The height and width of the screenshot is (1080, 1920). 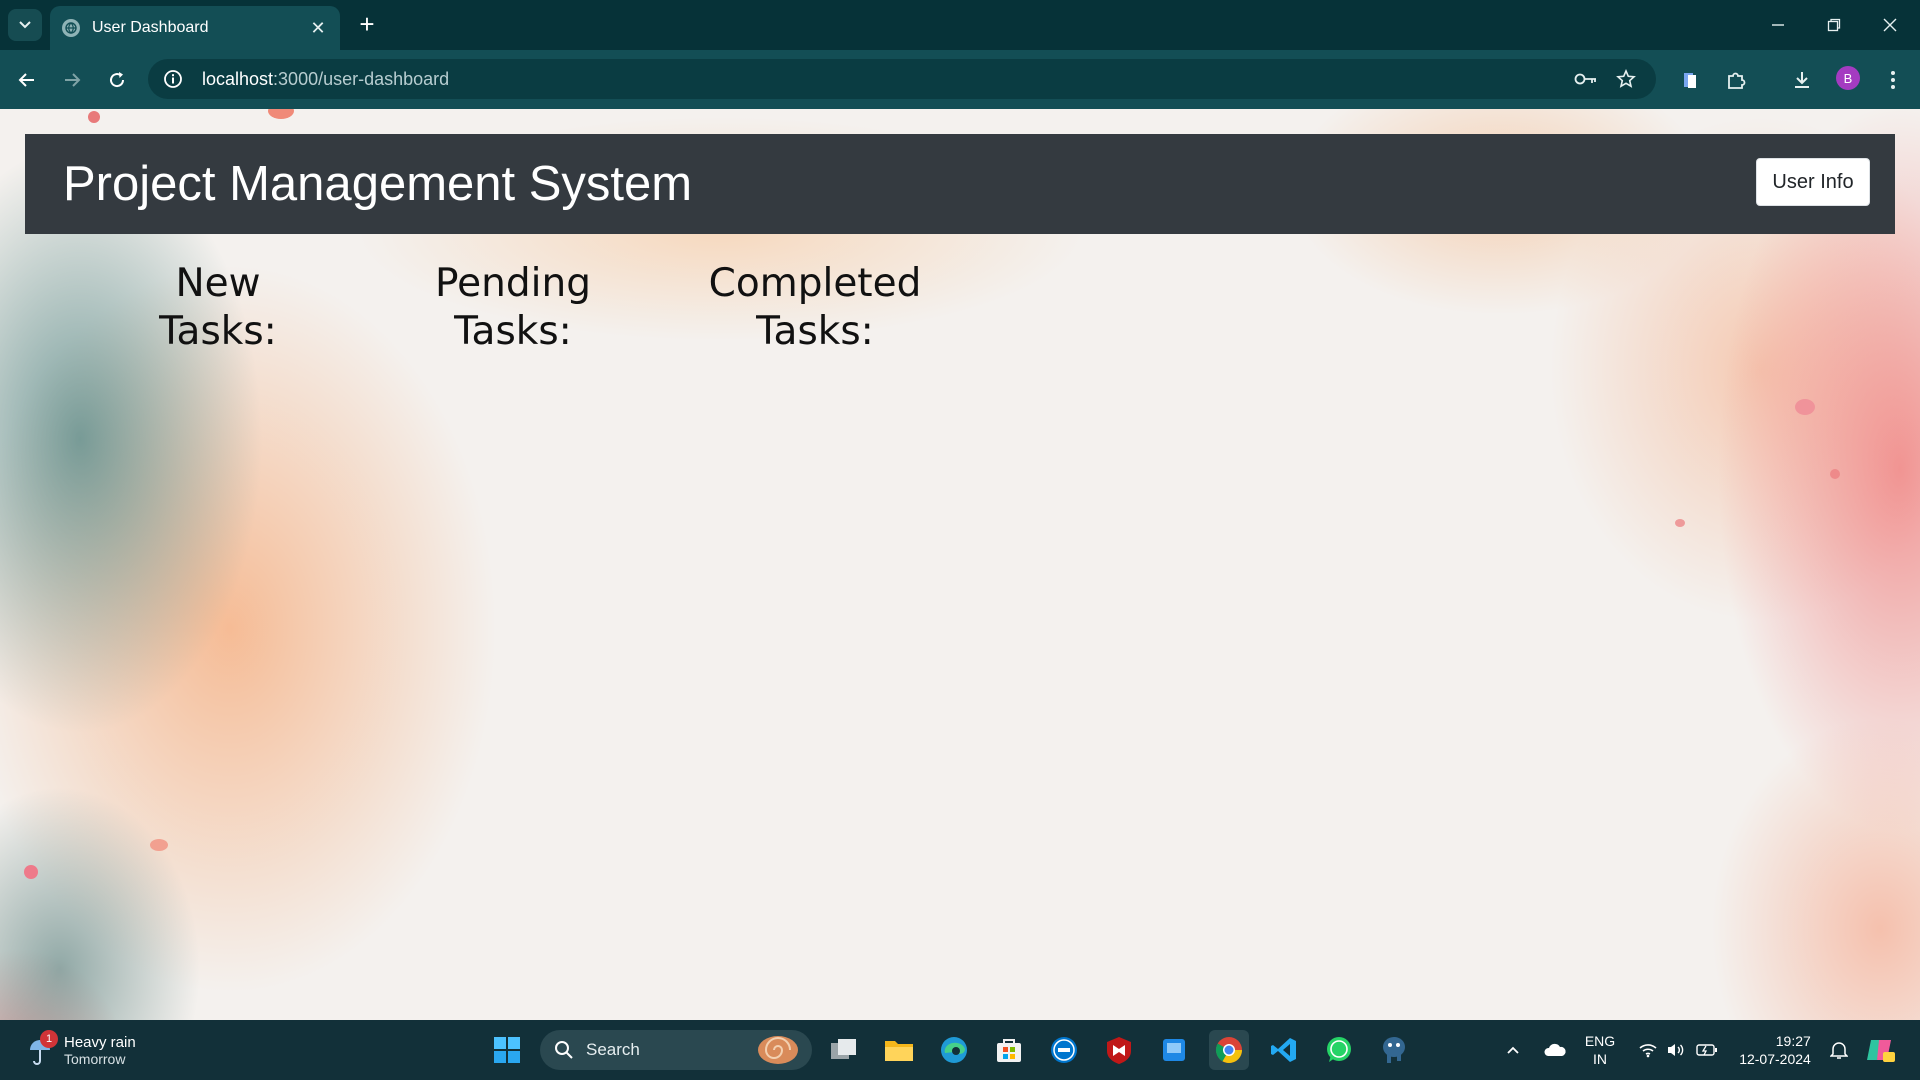 I want to click on chevron-up-icon, so click(x=1513, y=1050).